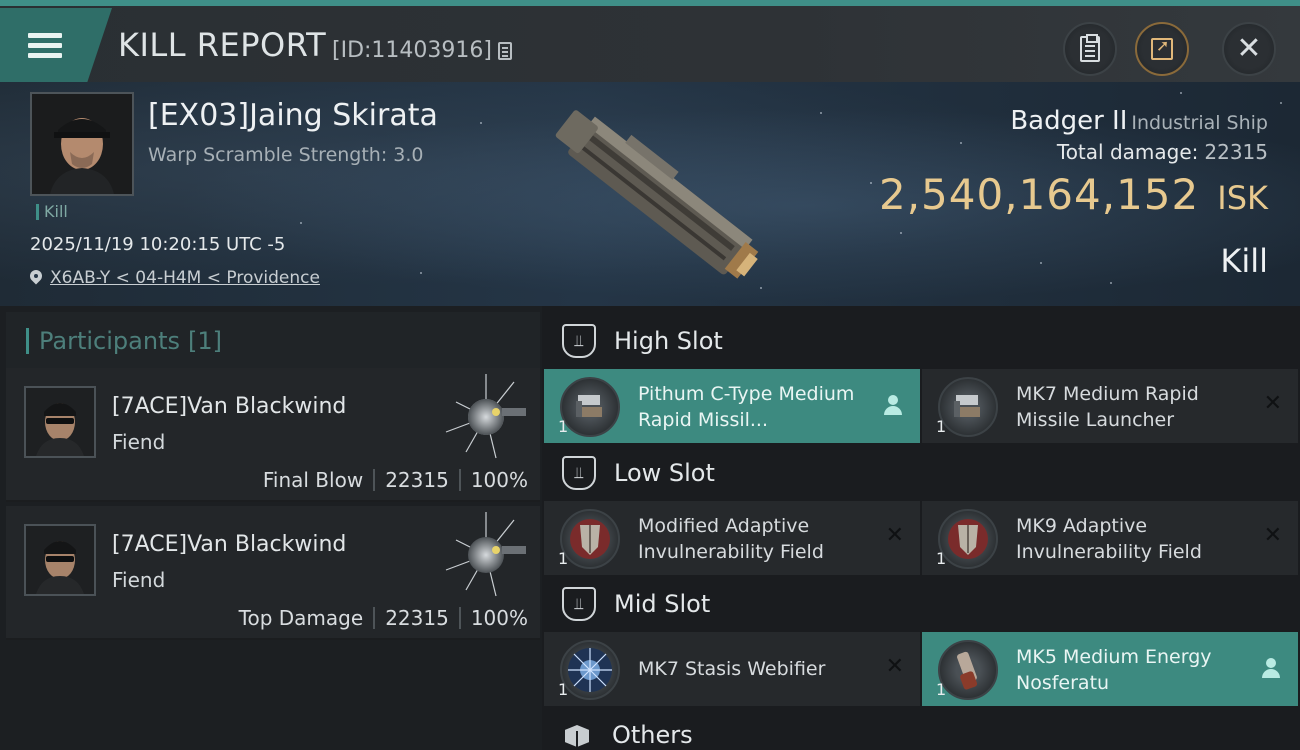 The width and height of the screenshot is (1300, 750). What do you see at coordinates (45, 45) in the screenshot?
I see `hamburger-menu-icon` at bounding box center [45, 45].